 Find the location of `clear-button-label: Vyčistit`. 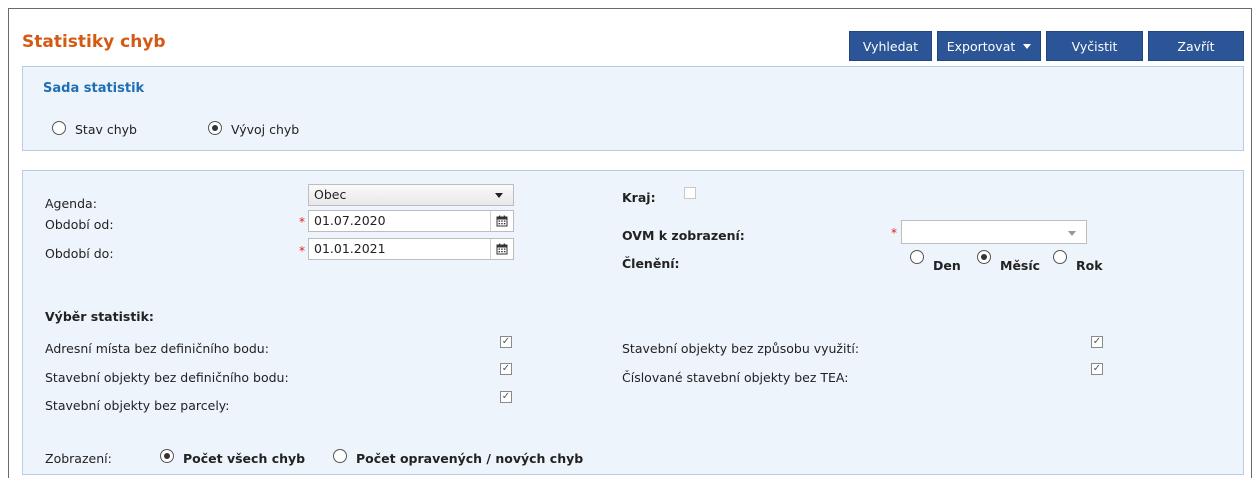

clear-button-label: Vyčistit is located at coordinates (1094, 46).